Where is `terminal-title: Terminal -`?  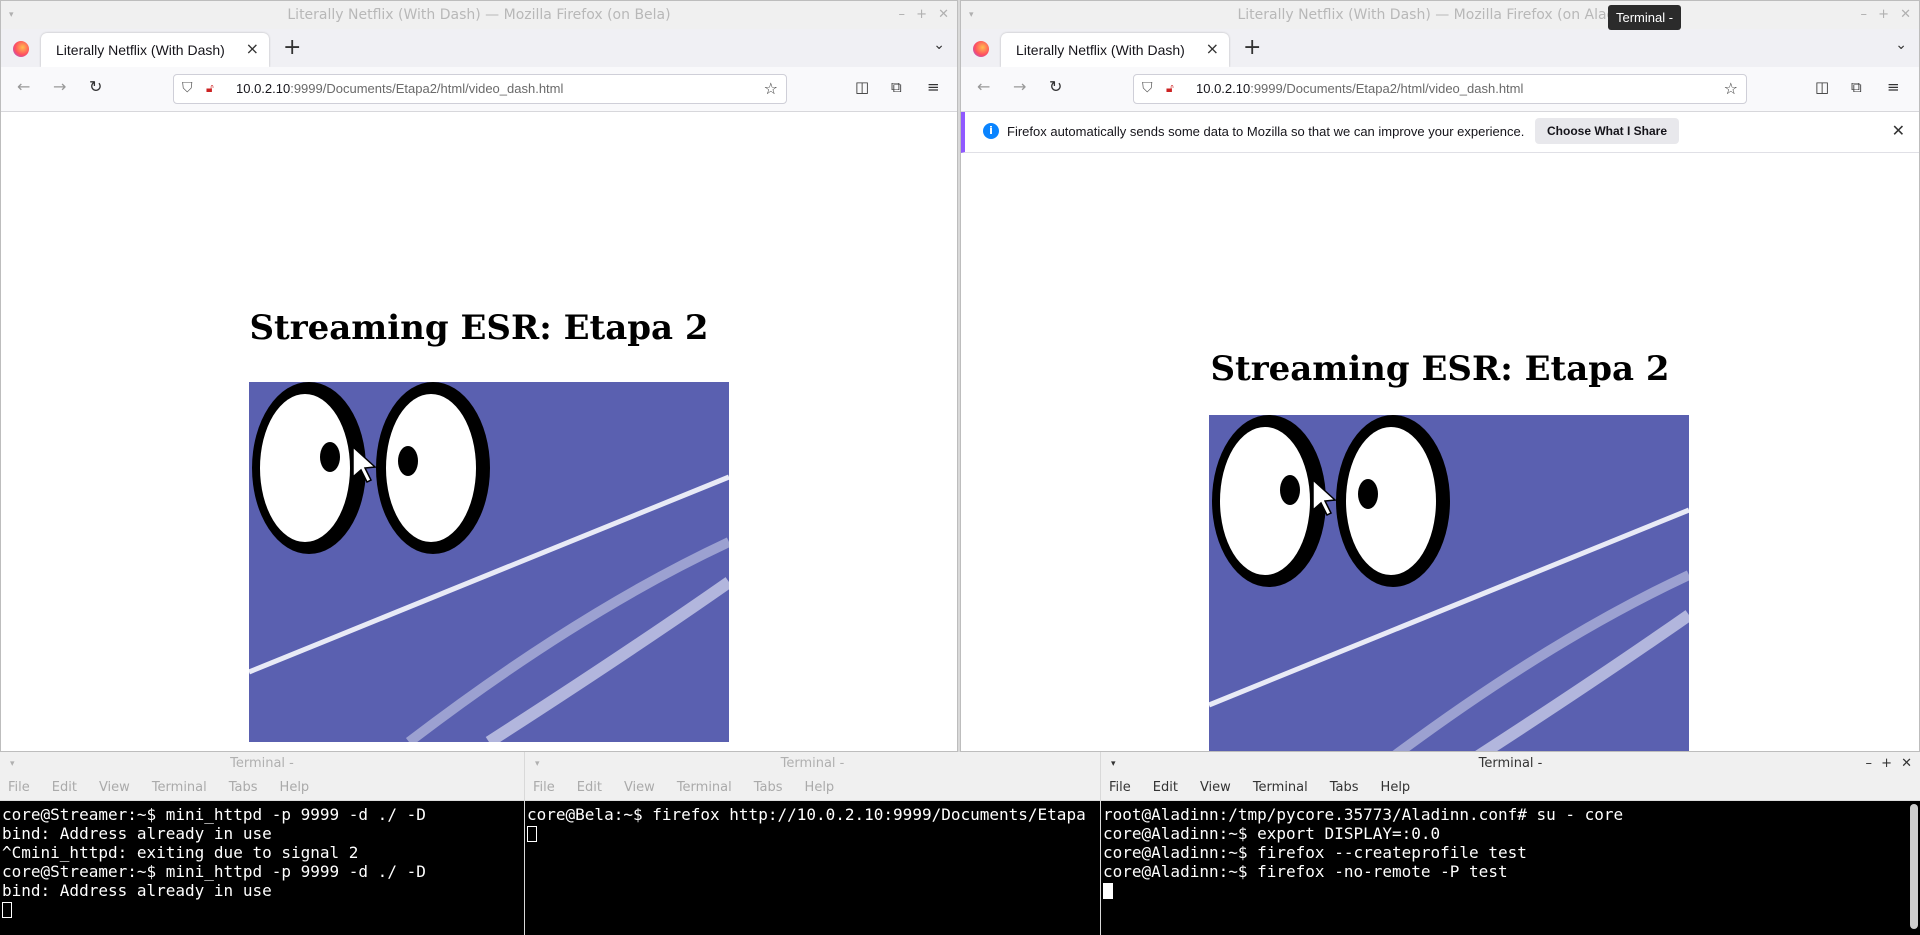
terminal-title: Terminal - is located at coordinates (812, 763).